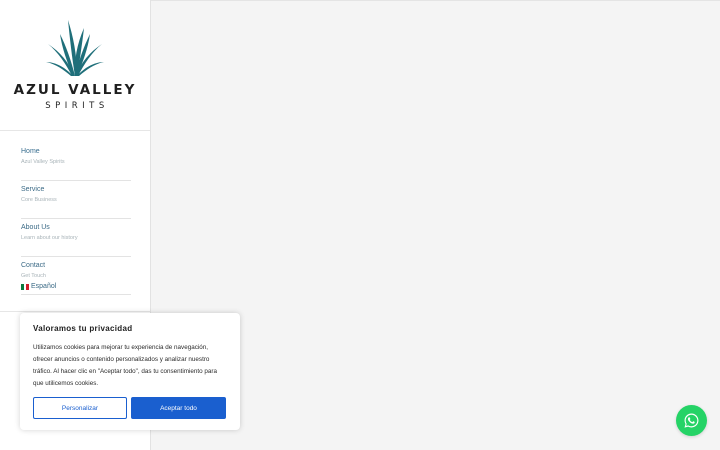 Image resolution: width=720 pixels, height=450 pixels. I want to click on nav-item-description: Core Business, so click(39, 200).